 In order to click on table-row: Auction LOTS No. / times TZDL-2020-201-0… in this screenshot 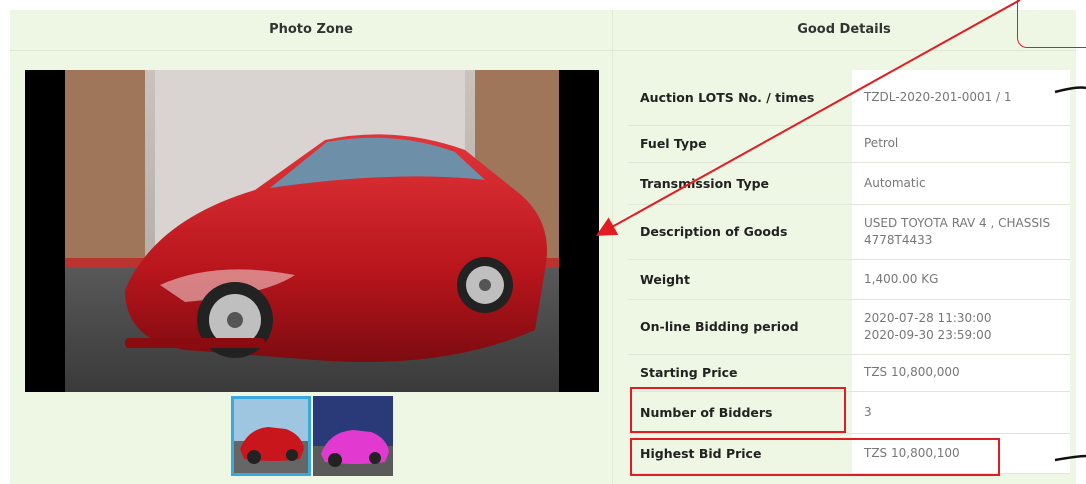, I will do `click(849, 98)`.